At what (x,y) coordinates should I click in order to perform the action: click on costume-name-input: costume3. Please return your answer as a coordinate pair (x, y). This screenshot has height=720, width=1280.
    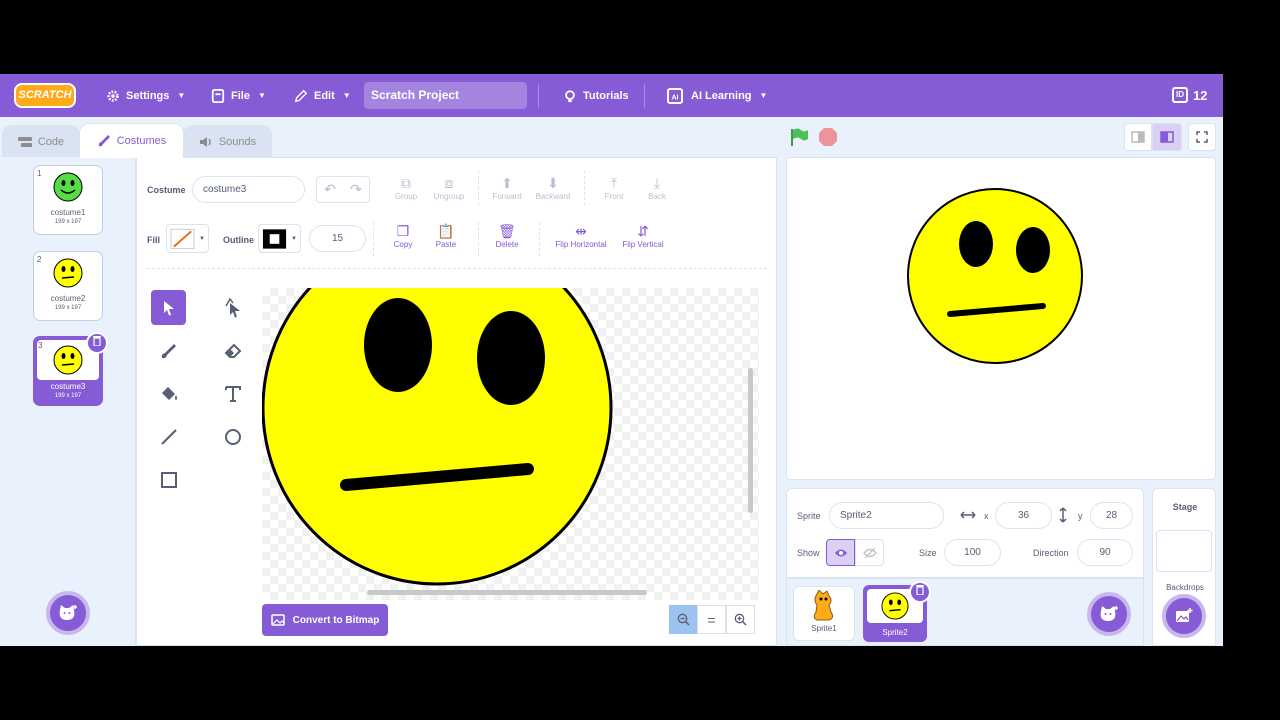
    Looking at the image, I should click on (248, 189).